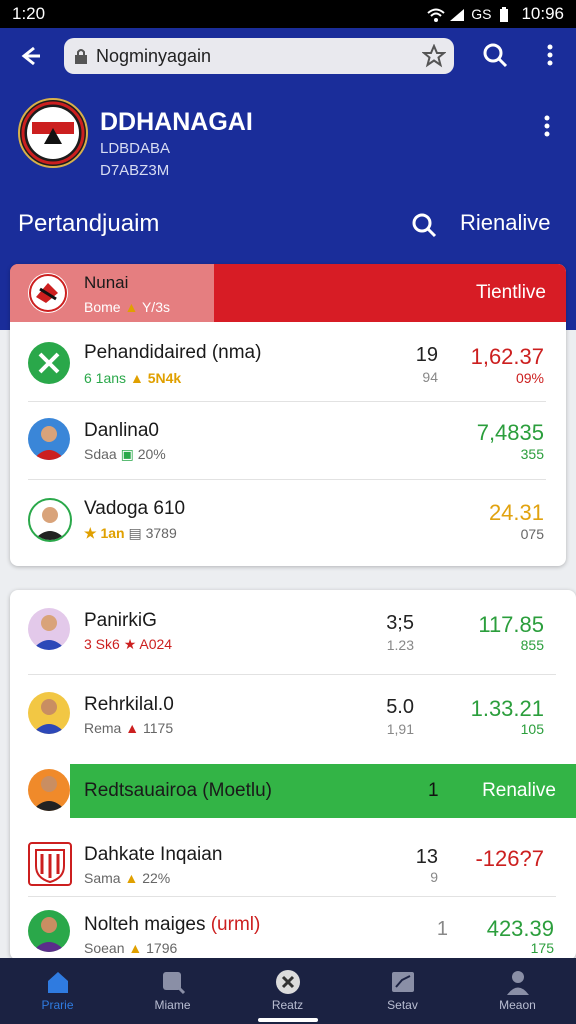 This screenshot has height=1024, width=576. I want to click on team-subtitle: LDBDABA, so click(135, 148).